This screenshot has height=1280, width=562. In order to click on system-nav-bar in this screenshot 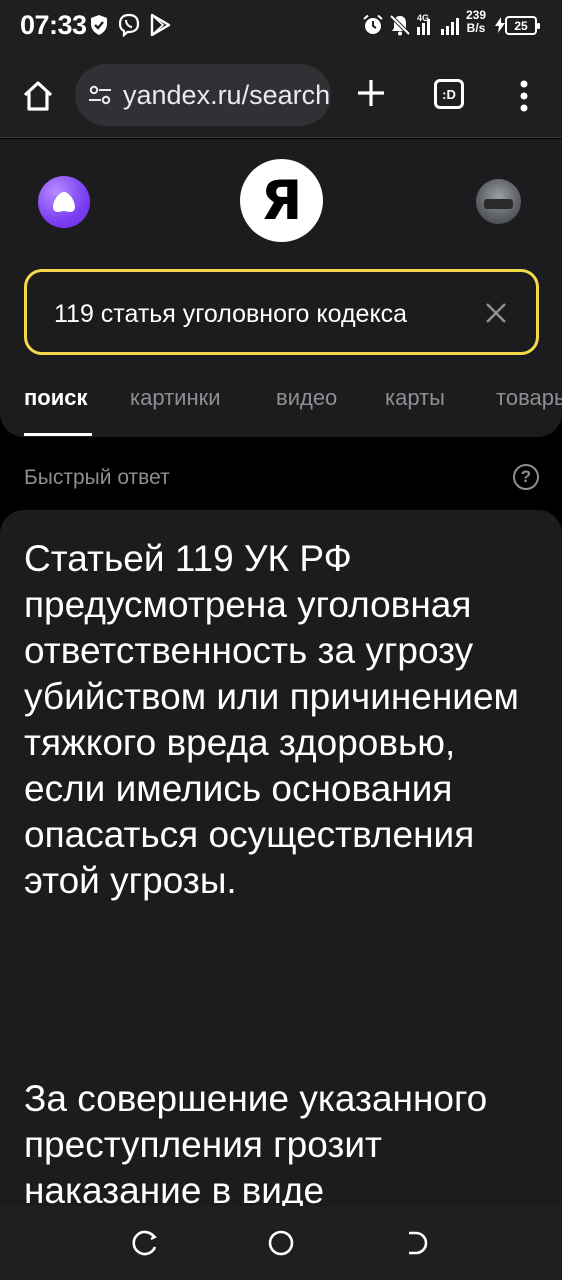, I will do `click(281, 1243)`.